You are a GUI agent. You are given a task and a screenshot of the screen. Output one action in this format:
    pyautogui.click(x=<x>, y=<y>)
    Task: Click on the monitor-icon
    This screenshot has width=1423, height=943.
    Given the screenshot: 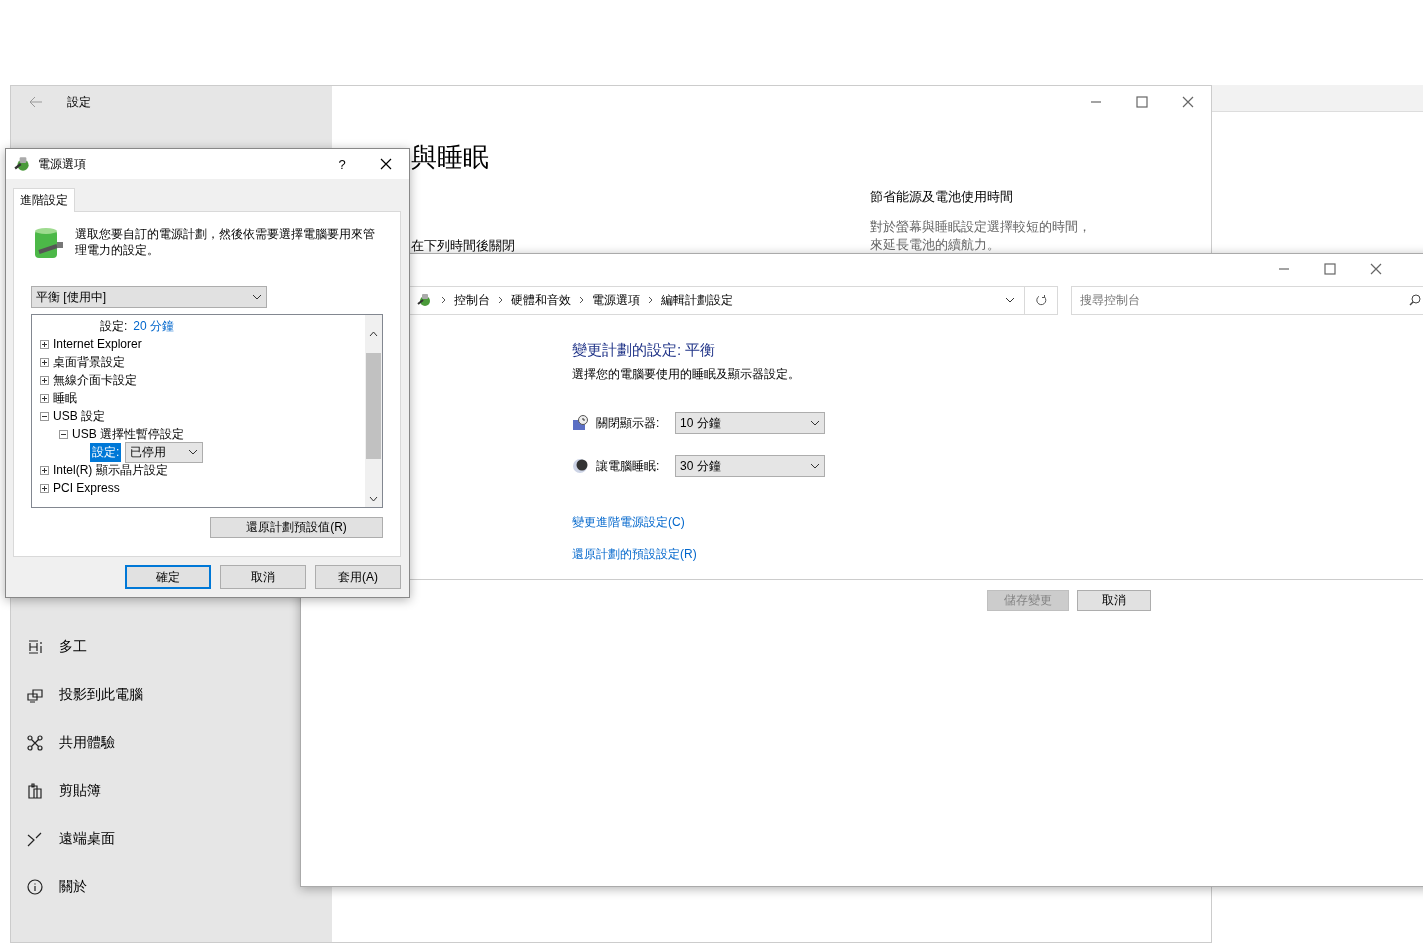 What is the action you would take?
    pyautogui.click(x=35, y=695)
    